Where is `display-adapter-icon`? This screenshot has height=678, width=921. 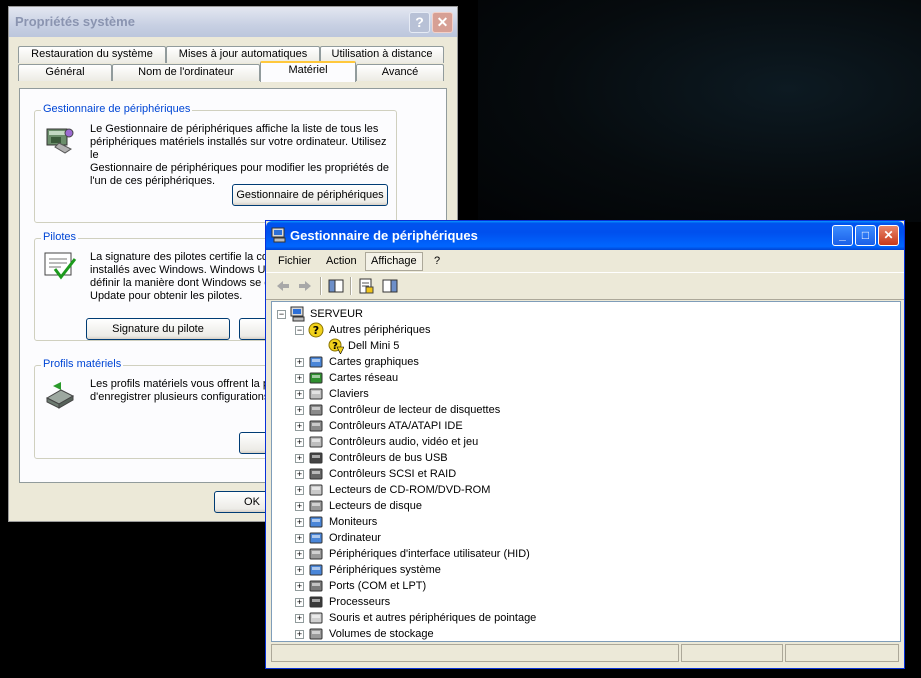 display-adapter-icon is located at coordinates (316, 362).